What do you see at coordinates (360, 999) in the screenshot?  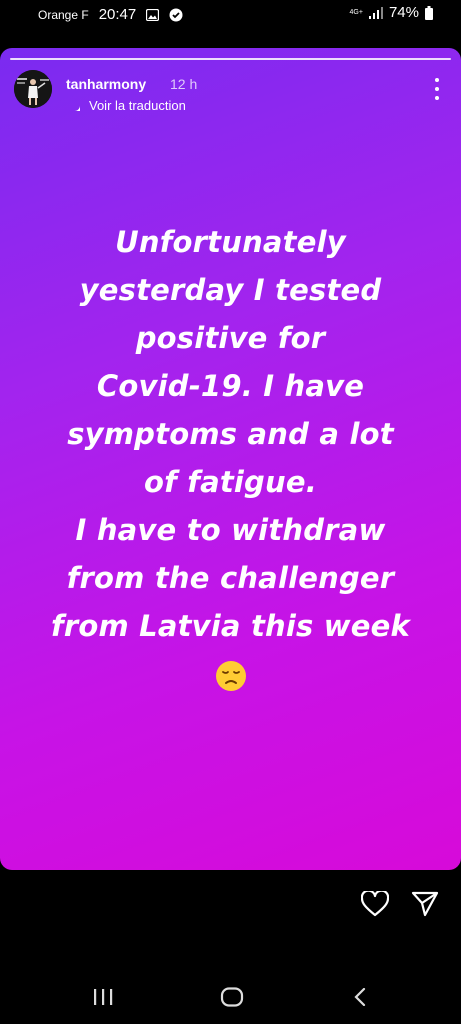 I see `back-icon` at bounding box center [360, 999].